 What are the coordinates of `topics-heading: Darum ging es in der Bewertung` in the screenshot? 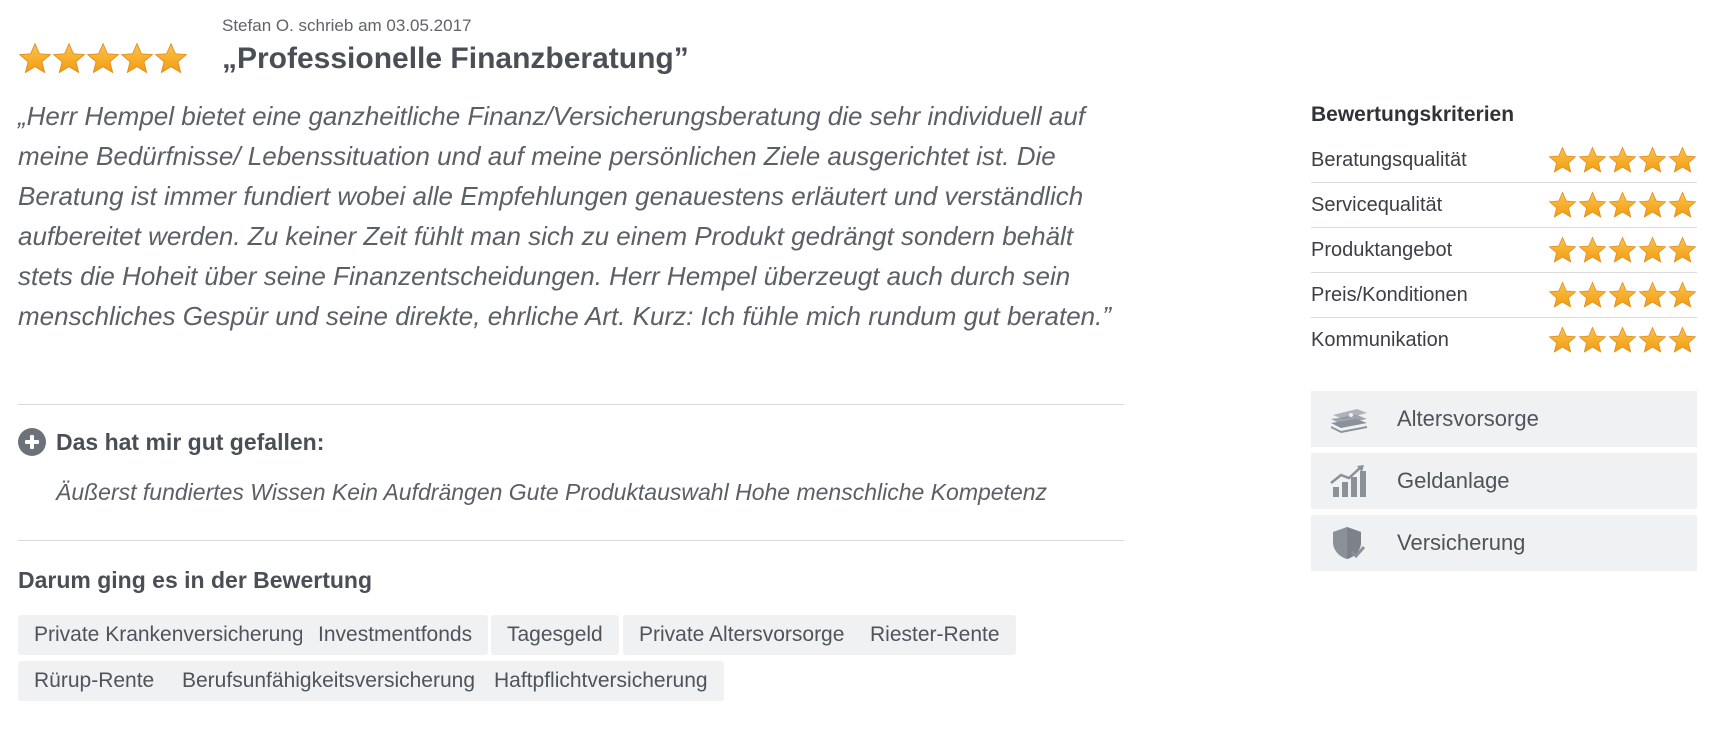 It's located at (195, 580).